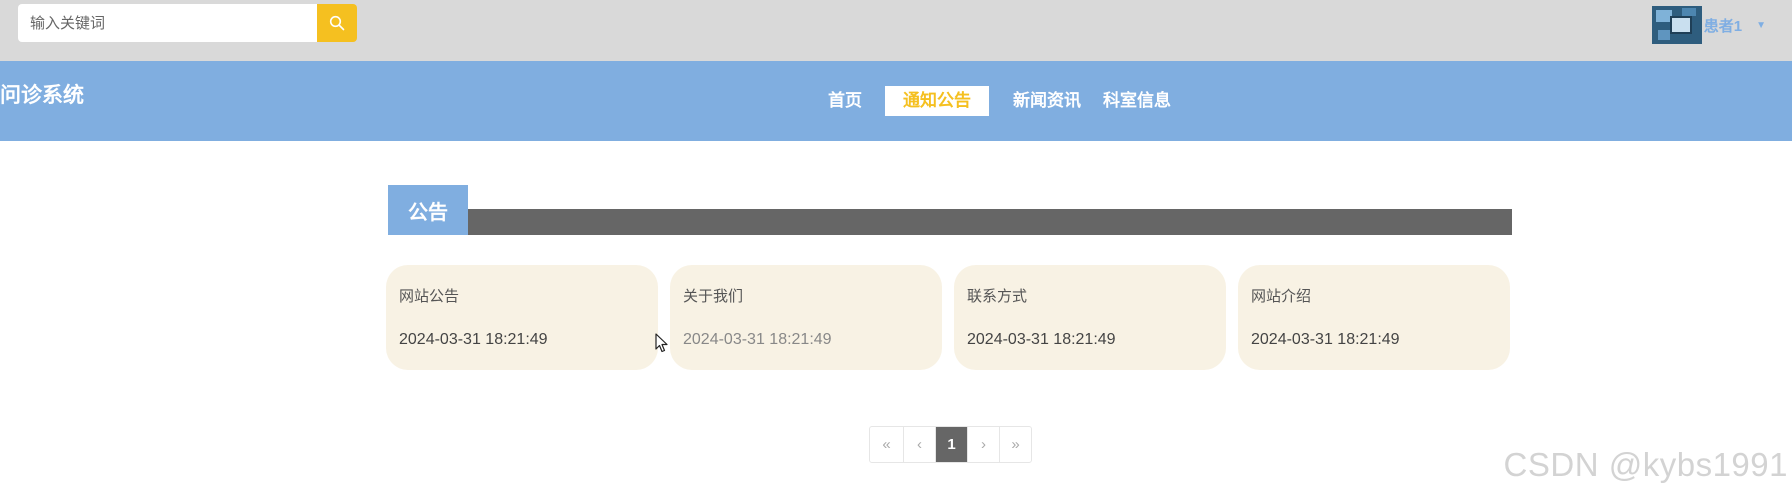  What do you see at coordinates (713, 296) in the screenshot?
I see `card-title: 关于我们` at bounding box center [713, 296].